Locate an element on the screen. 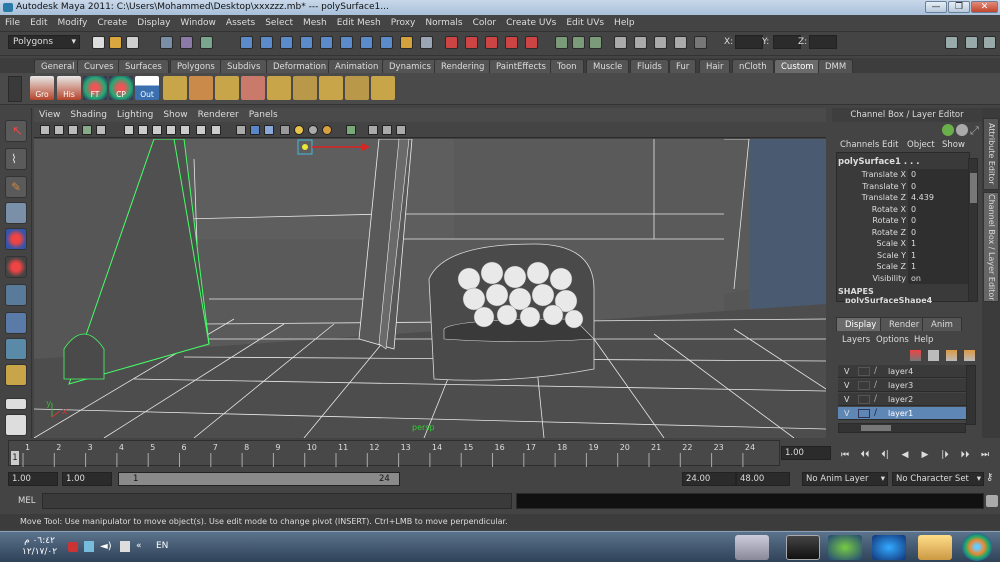  channel-value: 4.439 is located at coordinates (938, 198).